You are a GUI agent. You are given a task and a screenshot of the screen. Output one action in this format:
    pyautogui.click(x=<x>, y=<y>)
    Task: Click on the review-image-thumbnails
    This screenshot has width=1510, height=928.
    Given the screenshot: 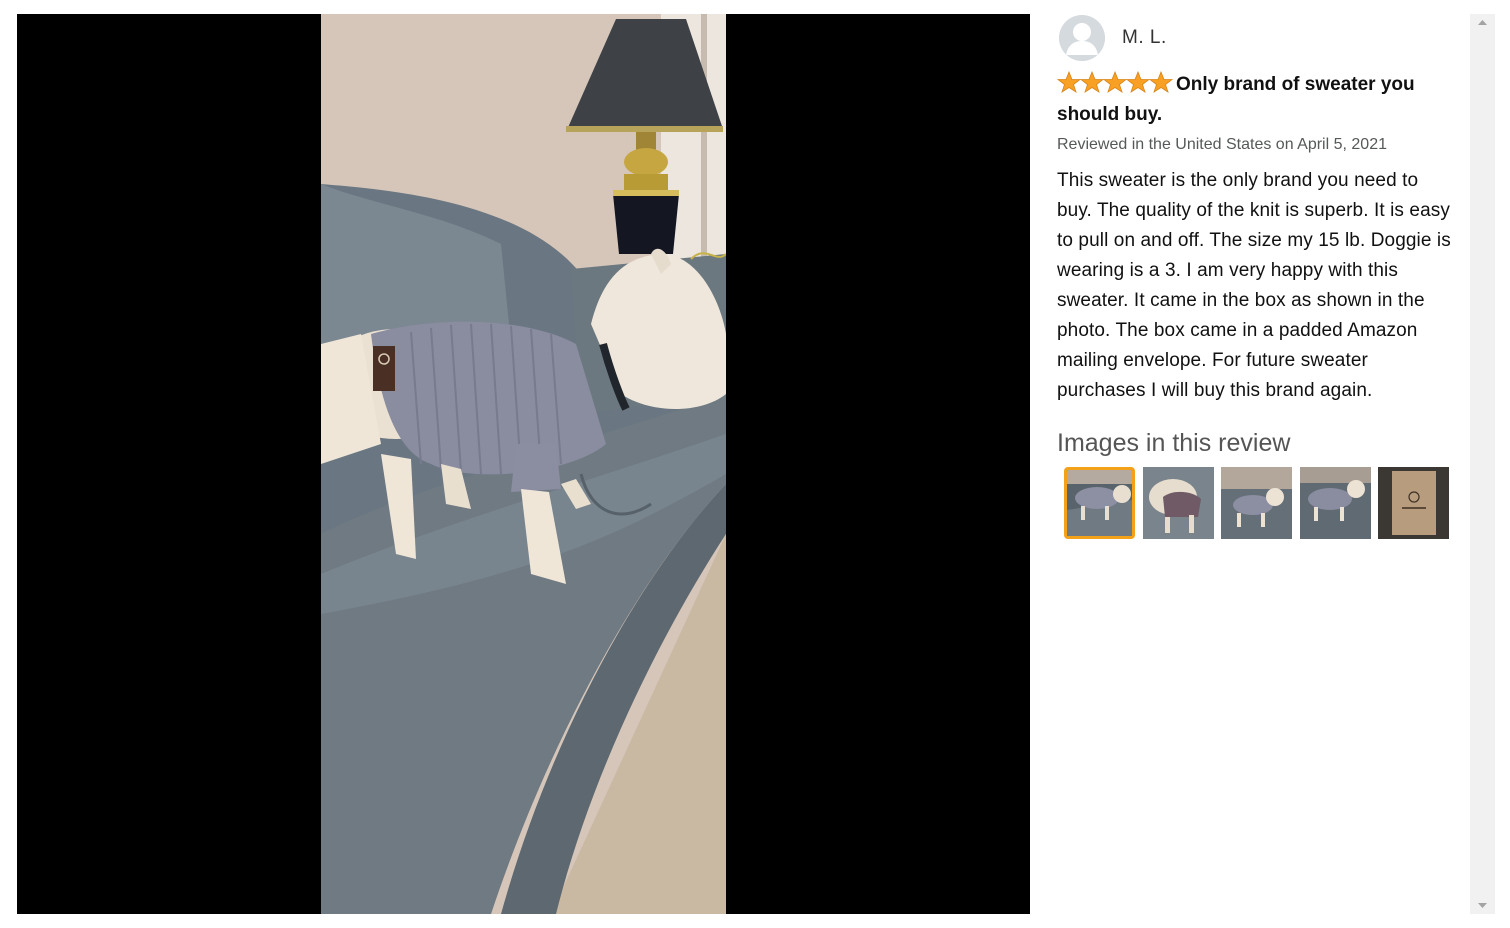 What is the action you would take?
    pyautogui.click(x=1260, y=503)
    